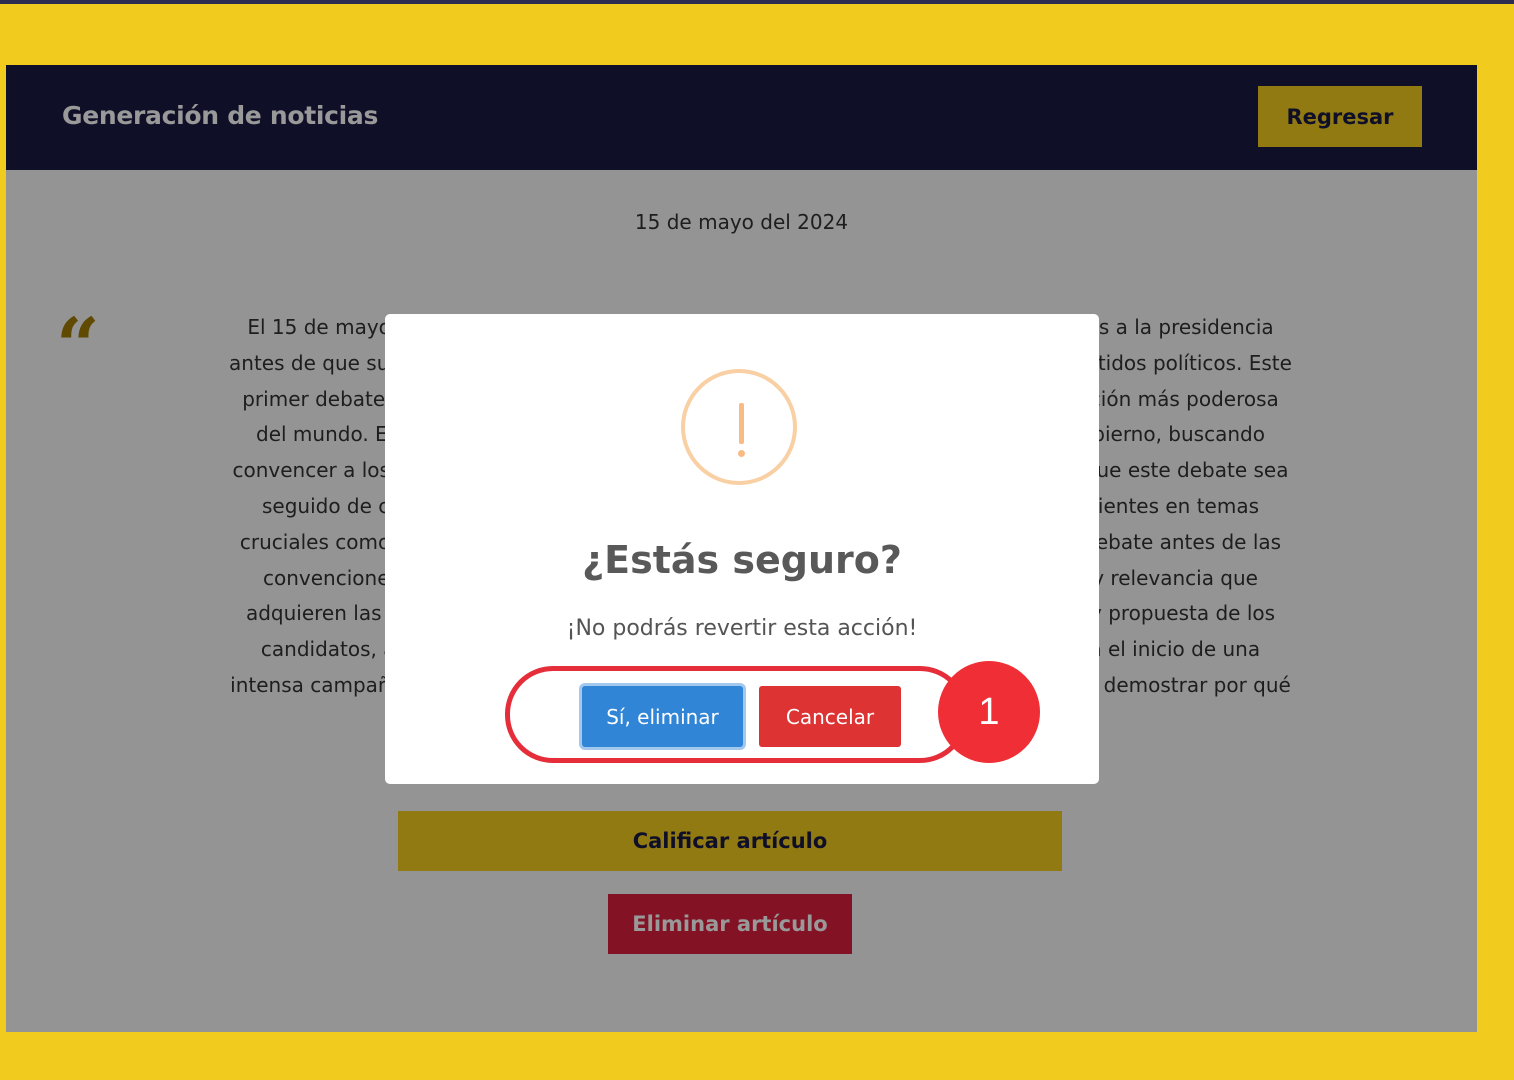  I want to click on cancel-button: Cancelar, so click(830, 716).